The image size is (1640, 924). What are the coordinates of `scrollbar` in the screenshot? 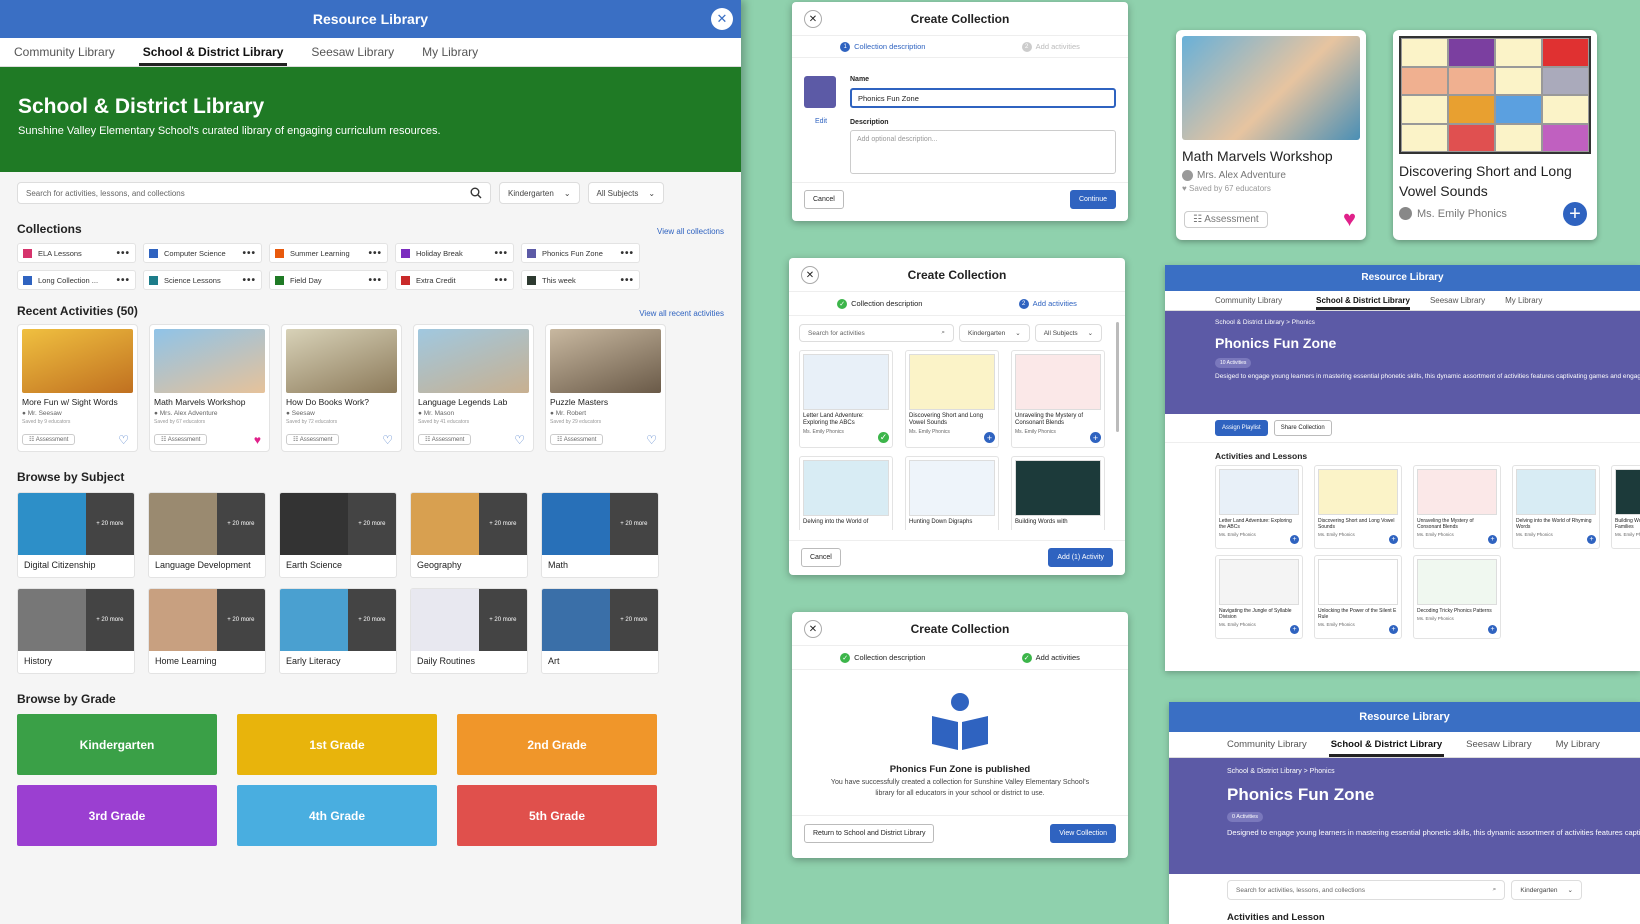 It's located at (1117, 377).